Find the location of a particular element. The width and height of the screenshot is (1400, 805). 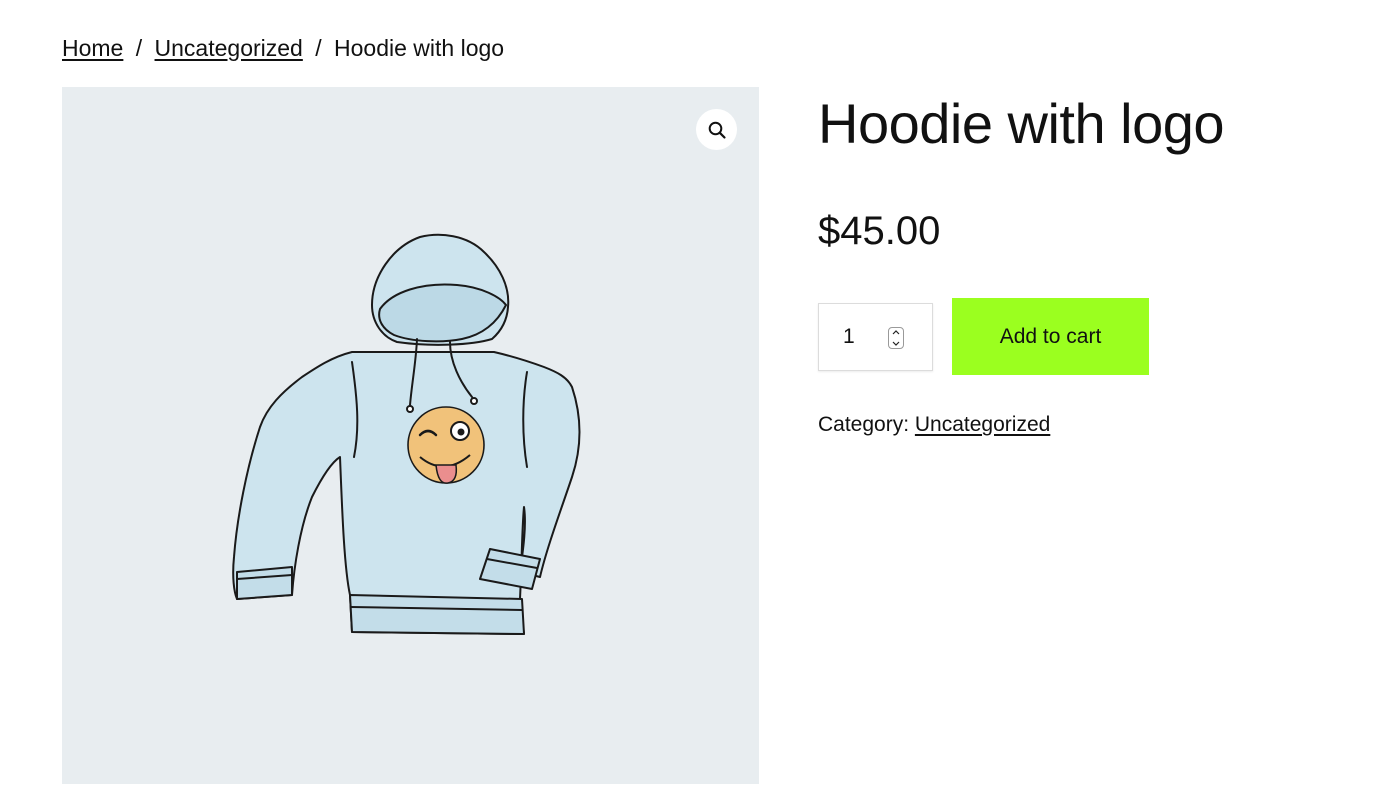

breadcrumb-home-link: Home is located at coordinates (92, 48).